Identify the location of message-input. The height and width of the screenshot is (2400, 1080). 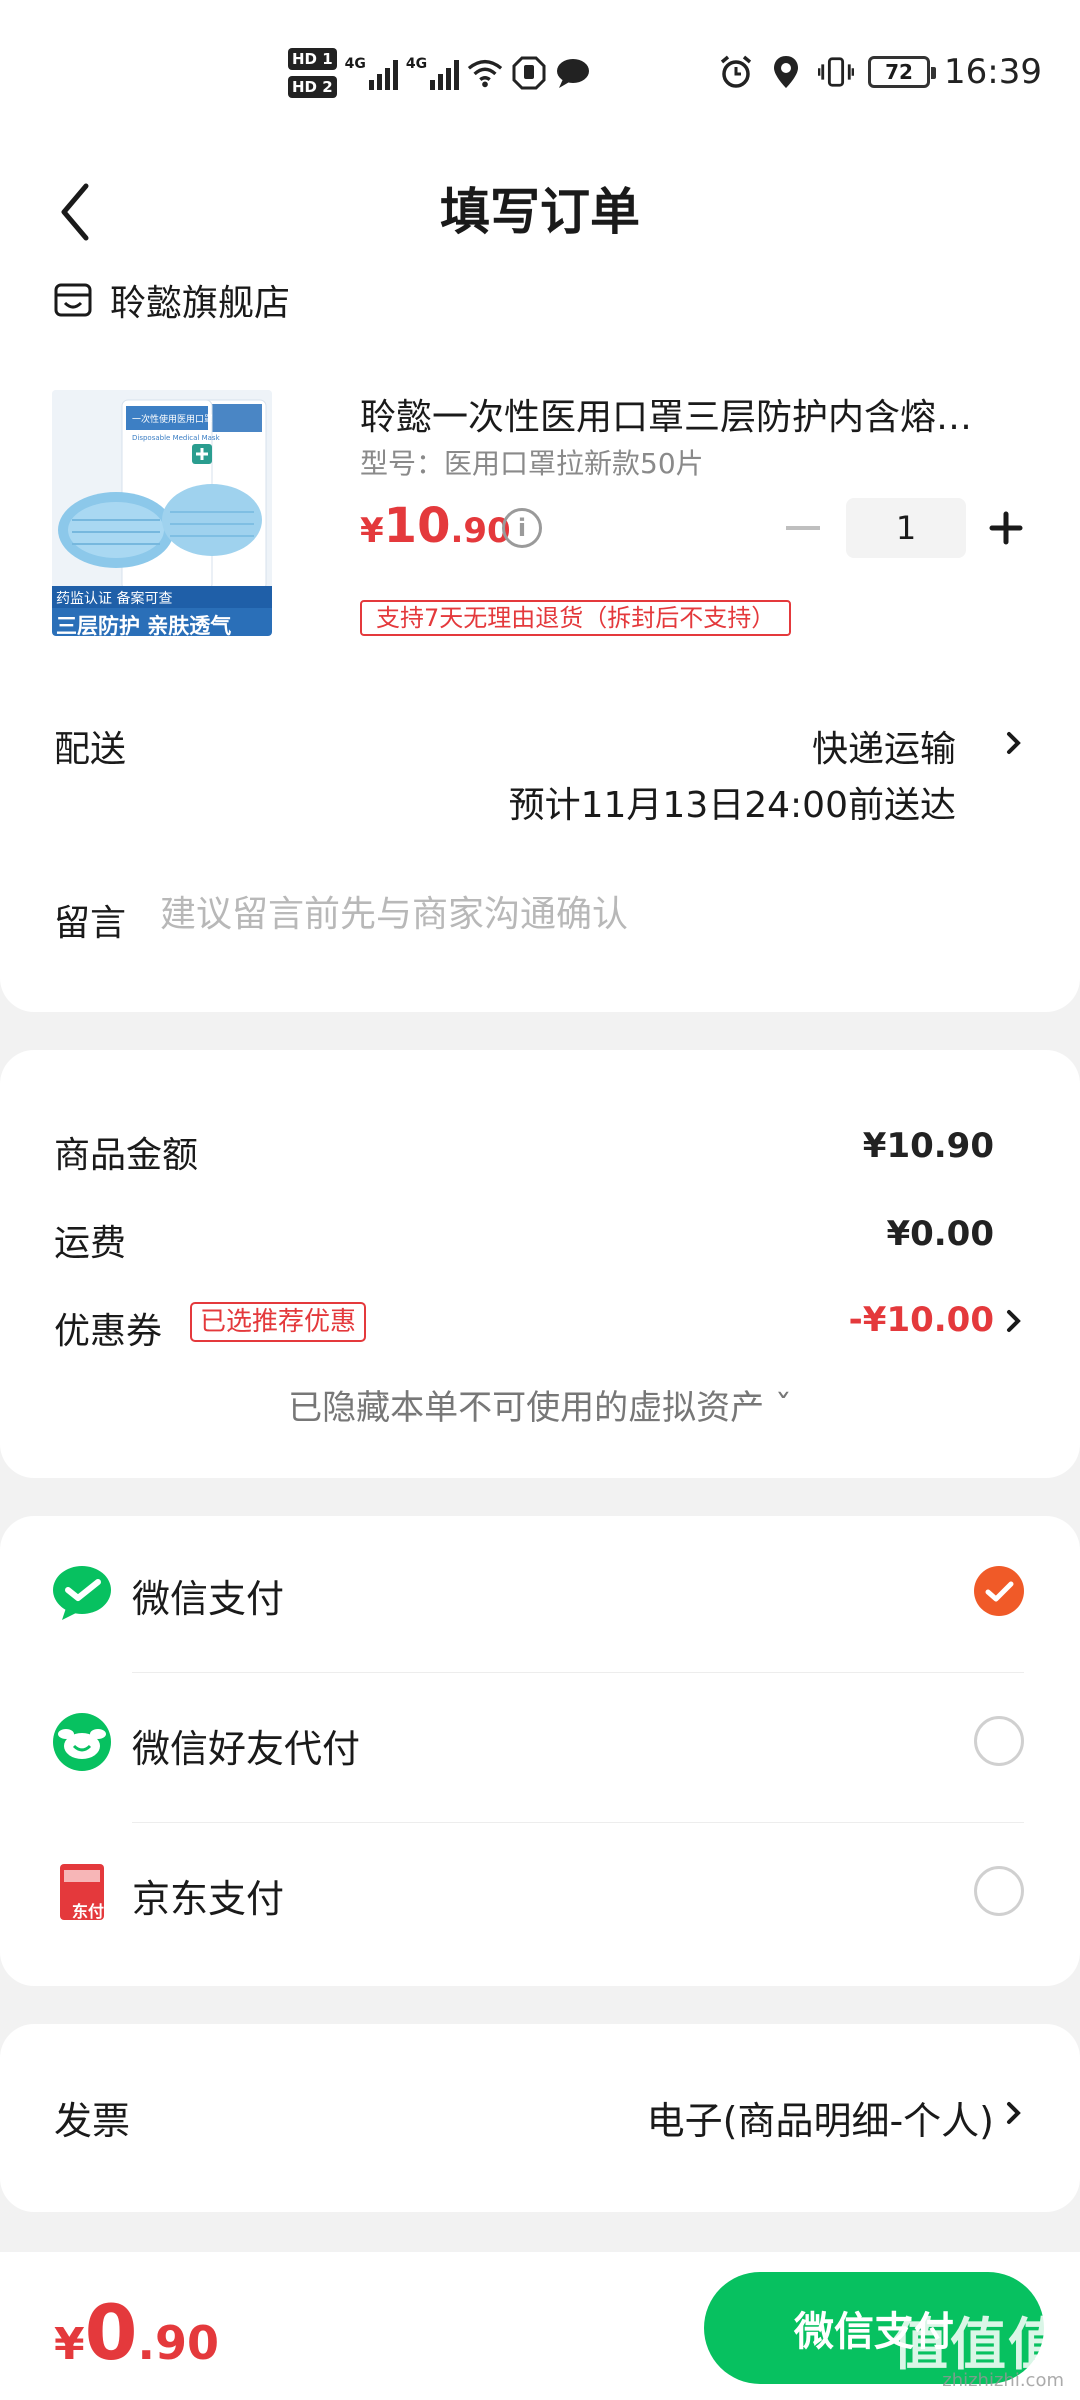
(590, 914).